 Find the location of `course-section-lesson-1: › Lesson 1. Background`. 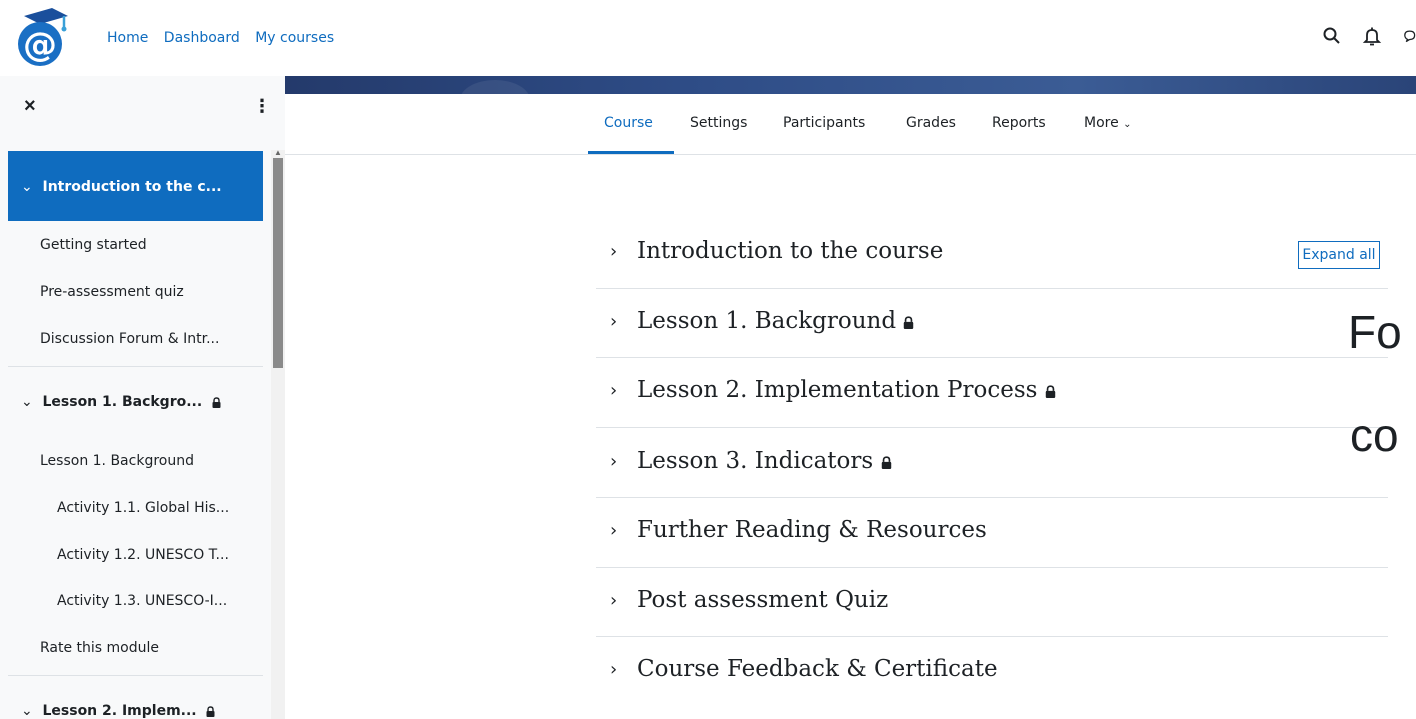

course-section-lesson-1: › Lesson 1. Background is located at coordinates (992, 328).